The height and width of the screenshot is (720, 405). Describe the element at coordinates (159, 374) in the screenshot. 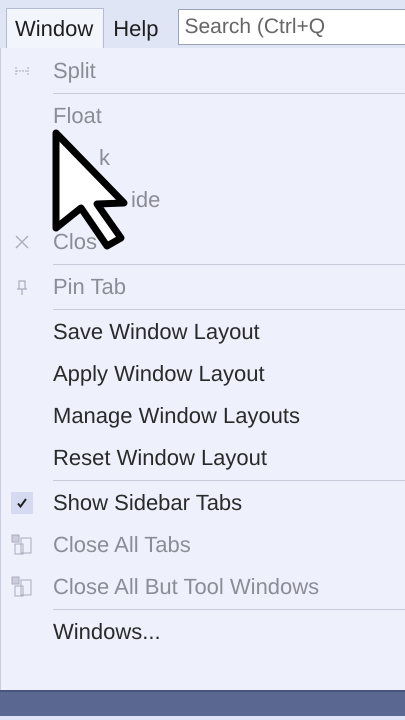

I see `menu-item: Apply Window Layout` at that location.